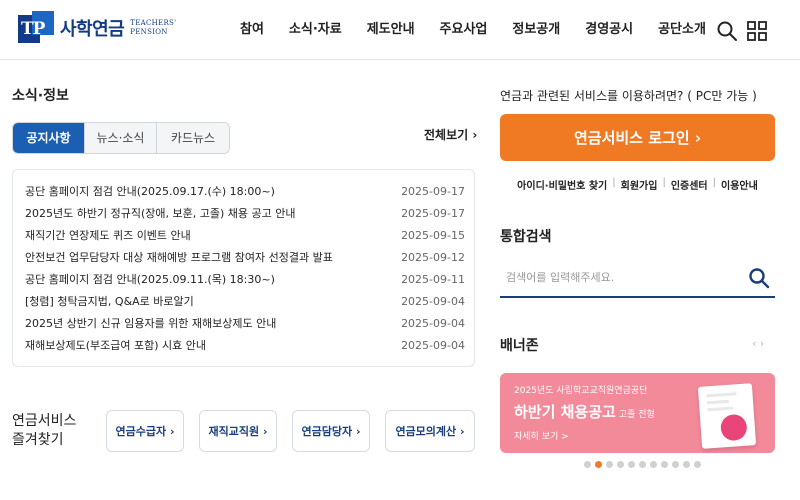 The image size is (800, 500). I want to click on usage-guide-link: 이용안내, so click(739, 184).